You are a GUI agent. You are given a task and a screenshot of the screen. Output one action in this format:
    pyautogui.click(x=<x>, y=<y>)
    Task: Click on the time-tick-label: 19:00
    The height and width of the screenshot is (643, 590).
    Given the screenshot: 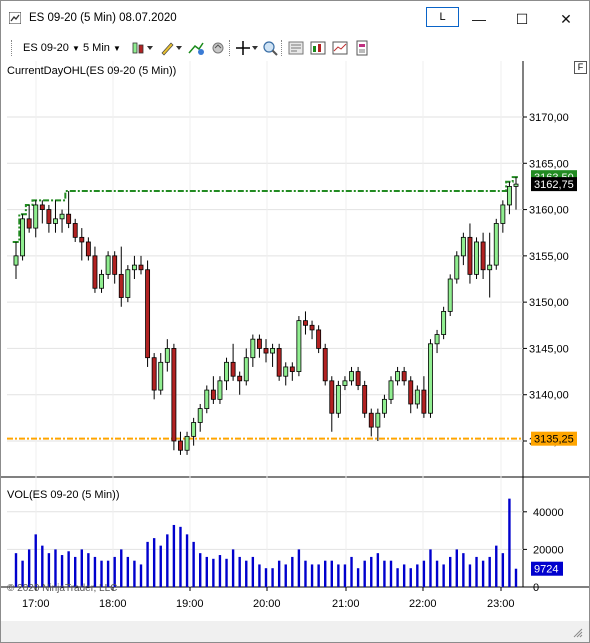 What is the action you would take?
    pyautogui.click(x=190, y=604)
    